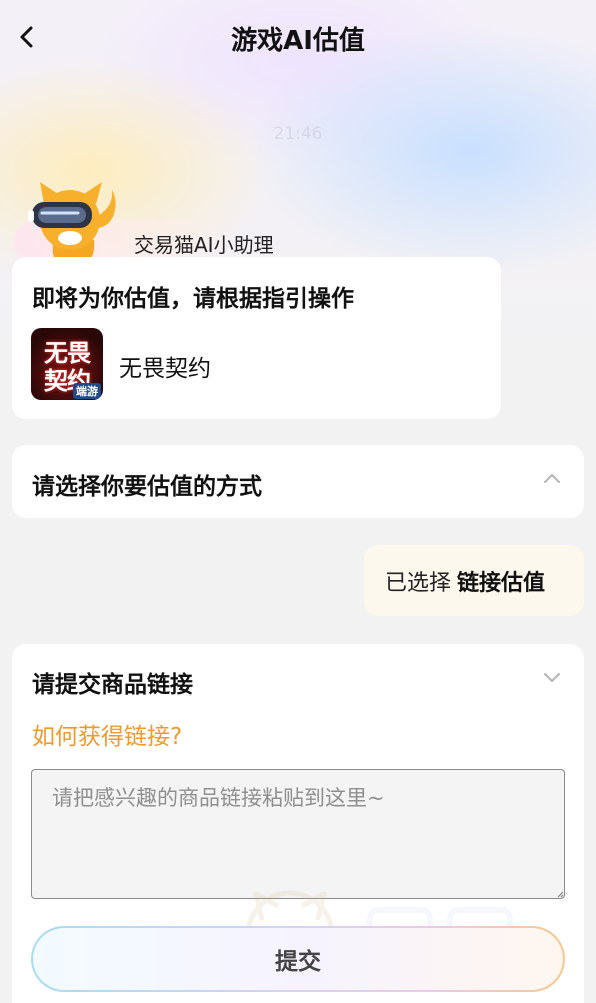 The image size is (596, 1003). Describe the element at coordinates (298, 481) in the screenshot. I see `valuation-method-card: 请选择你要估值的方式` at that location.